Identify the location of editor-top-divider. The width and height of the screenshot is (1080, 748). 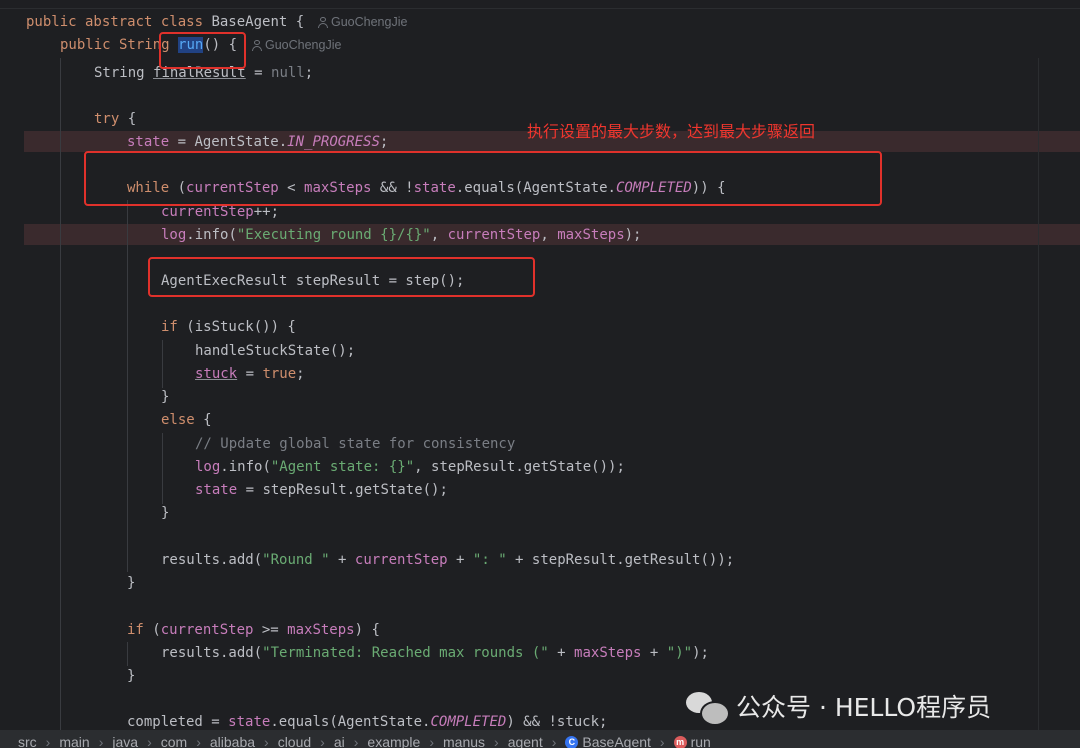
(540, 8).